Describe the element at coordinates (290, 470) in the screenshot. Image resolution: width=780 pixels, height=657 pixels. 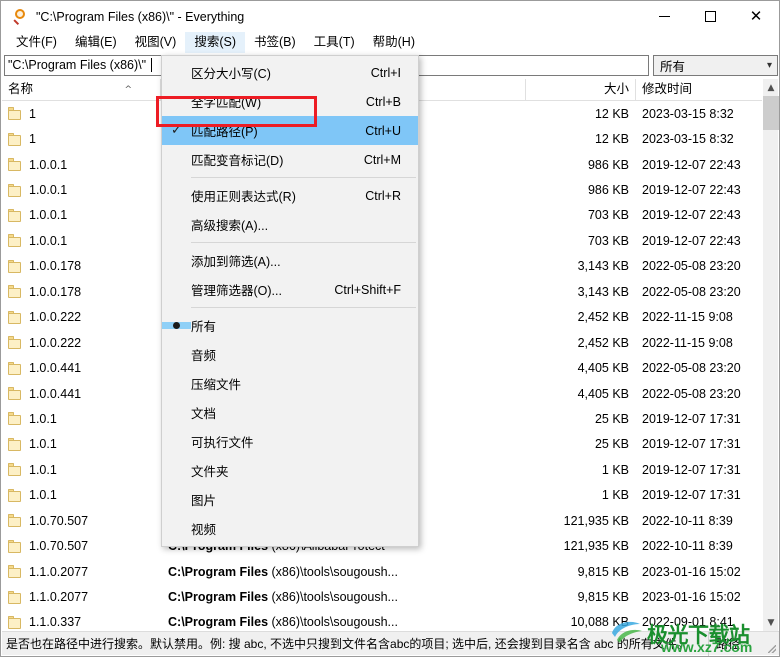
I see `menu-item: 文件夹` at that location.